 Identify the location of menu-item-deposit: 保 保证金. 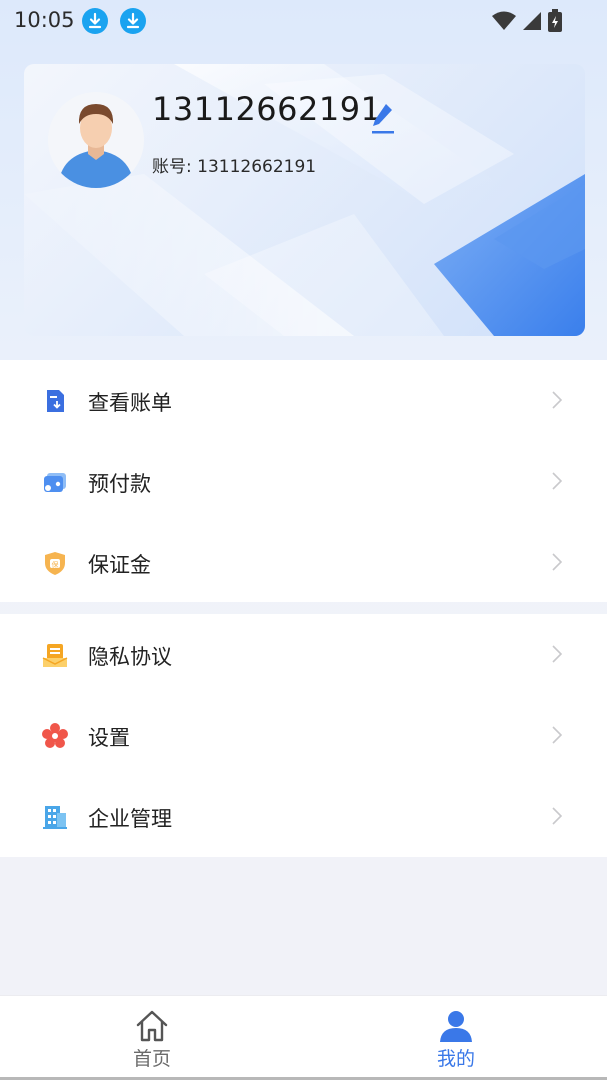
(303, 562).